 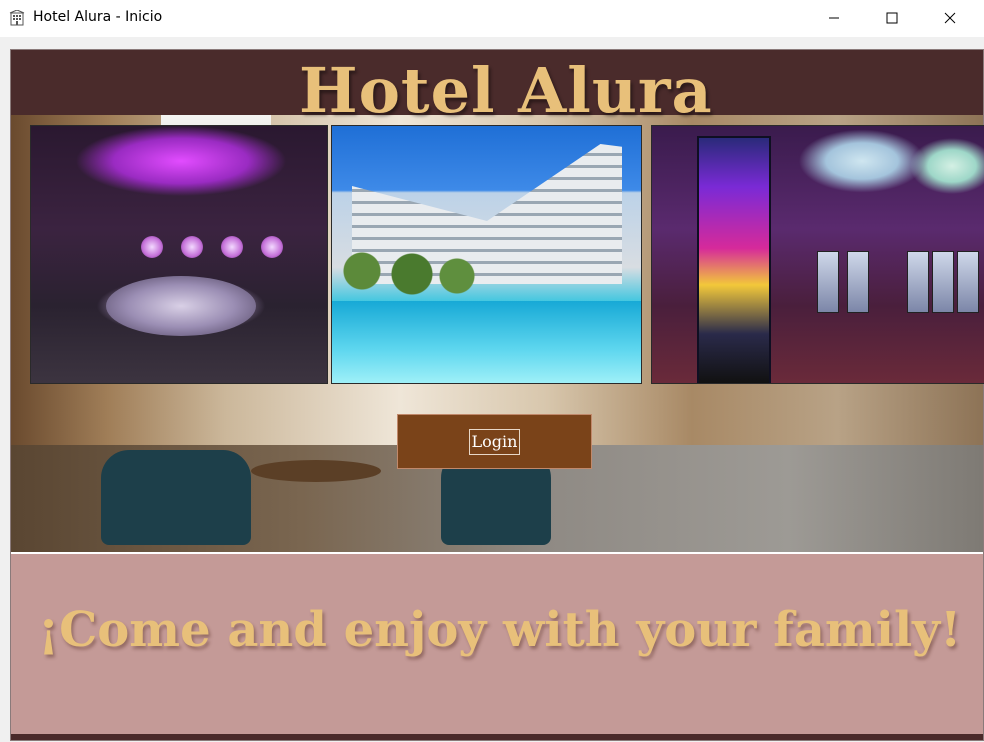 I want to click on tagline: ¡Come and enjoy with your family!, so click(x=500, y=630).